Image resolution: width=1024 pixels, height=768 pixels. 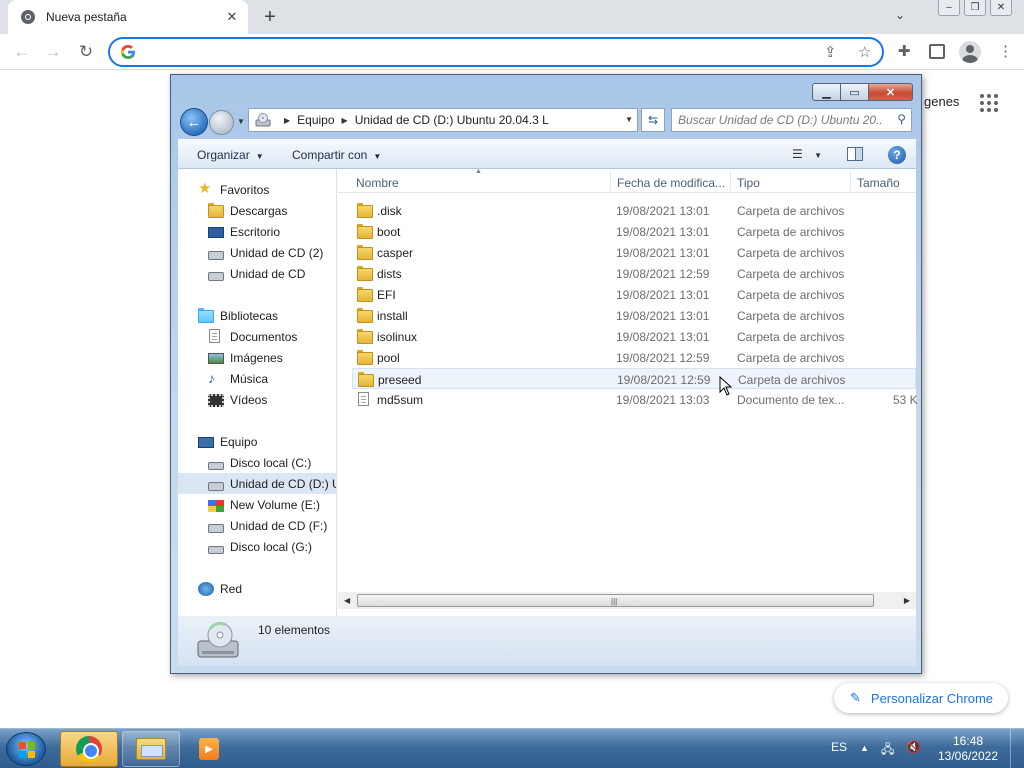 I want to click on customize-chrome-button: ✎ Personalizar Chrome, so click(x=921, y=698).